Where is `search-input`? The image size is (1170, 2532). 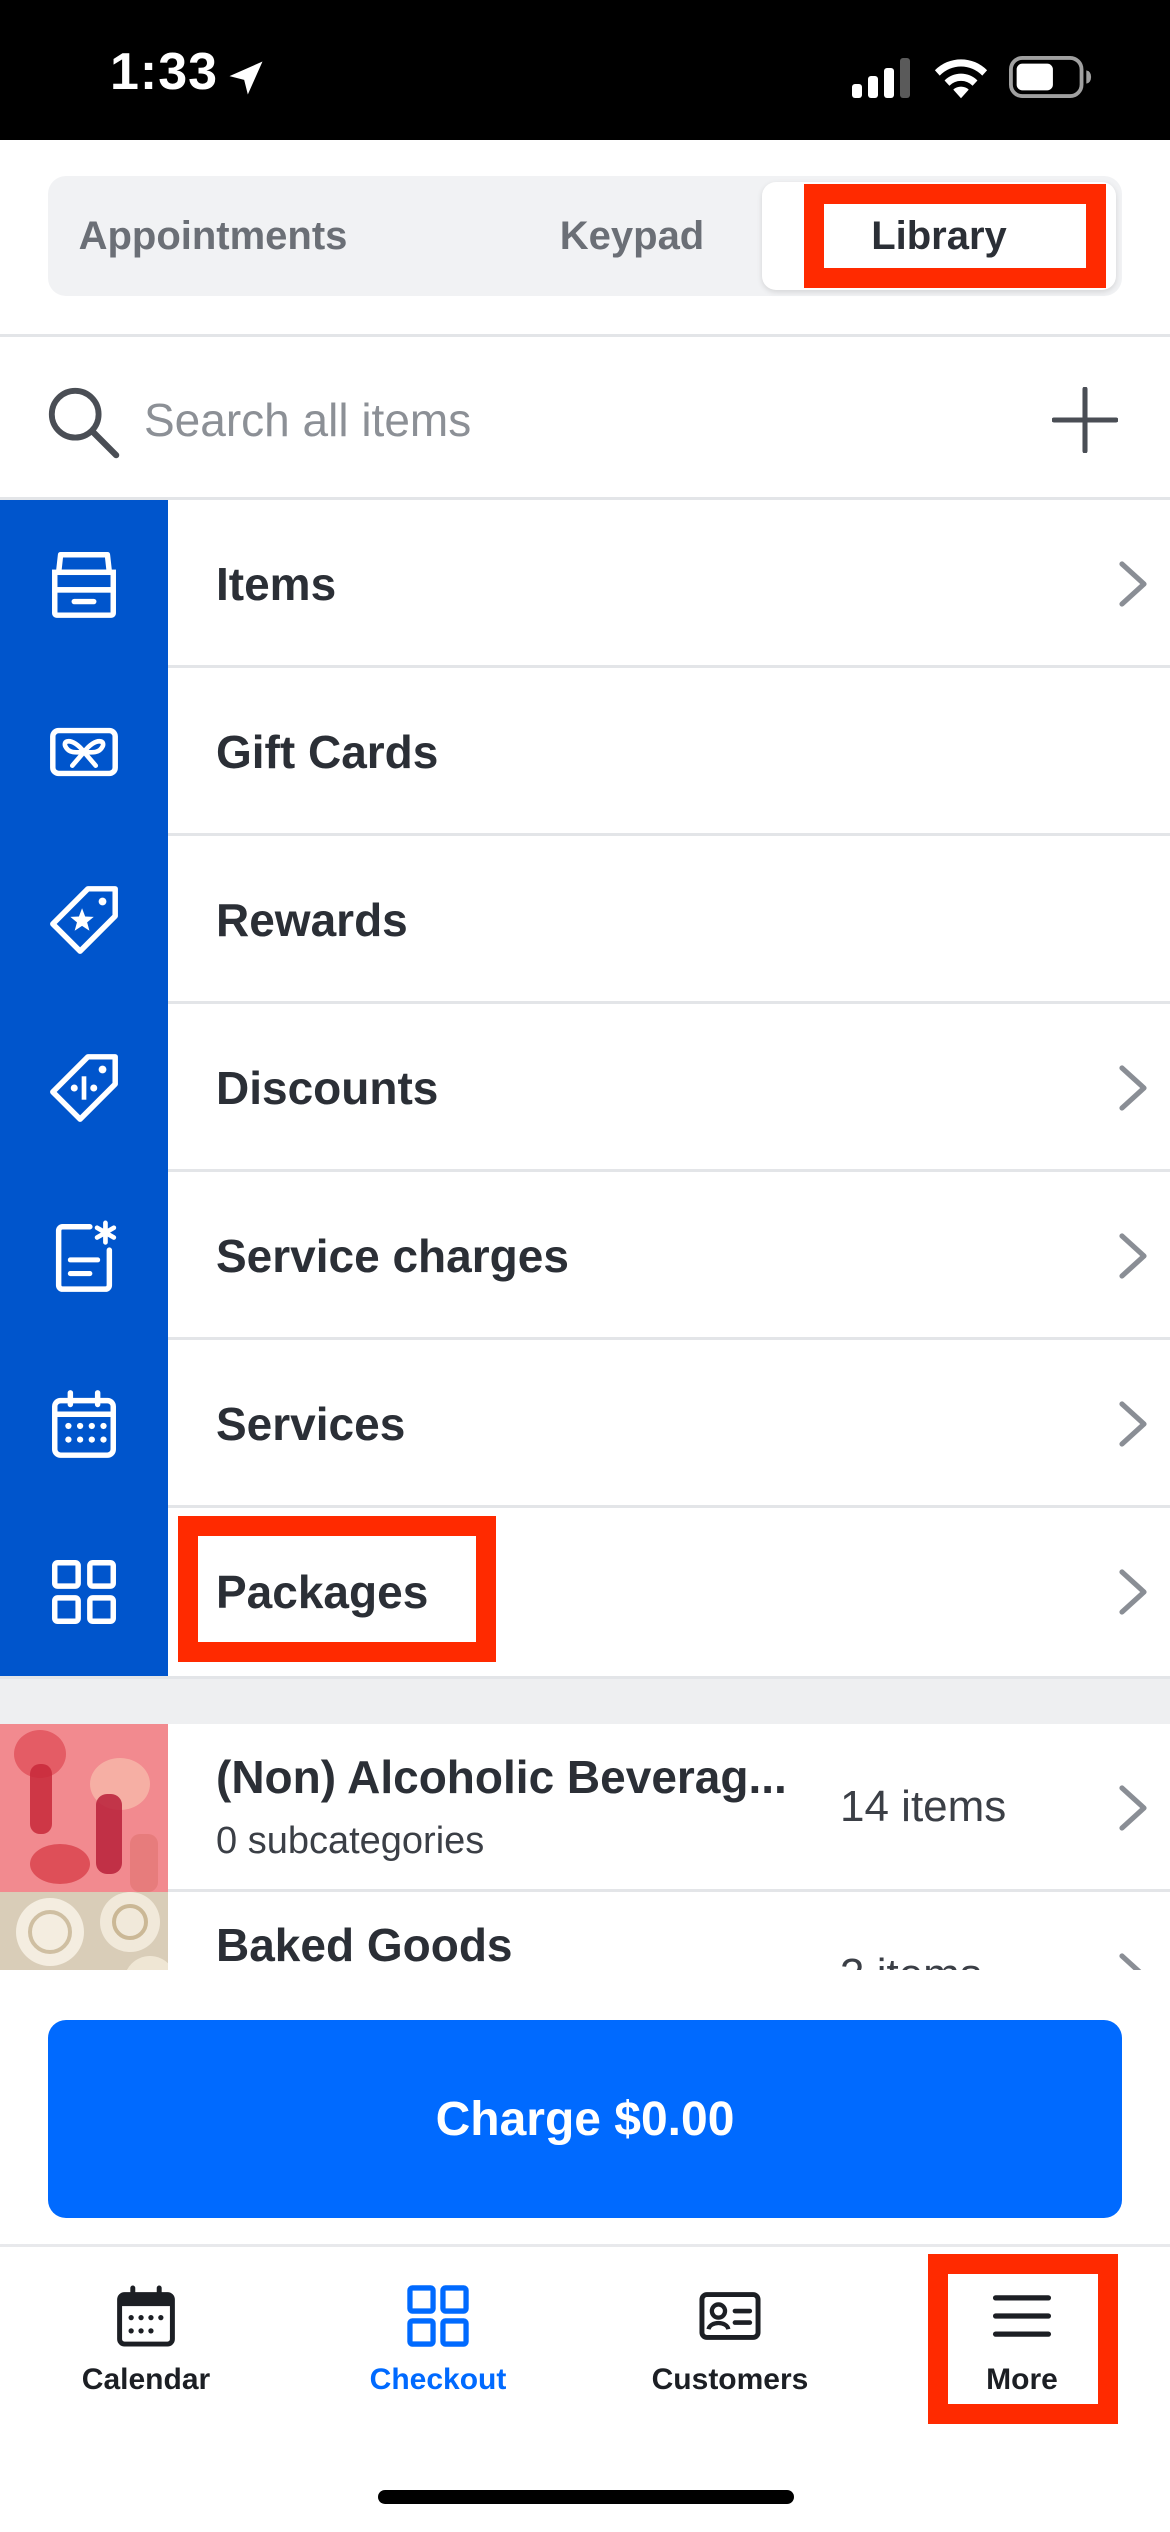 search-input is located at coordinates (574, 420).